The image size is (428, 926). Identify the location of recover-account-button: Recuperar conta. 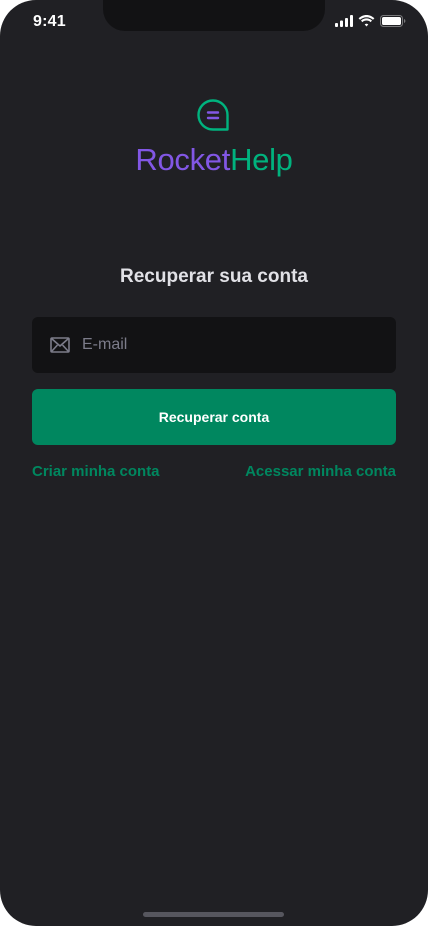
(214, 417).